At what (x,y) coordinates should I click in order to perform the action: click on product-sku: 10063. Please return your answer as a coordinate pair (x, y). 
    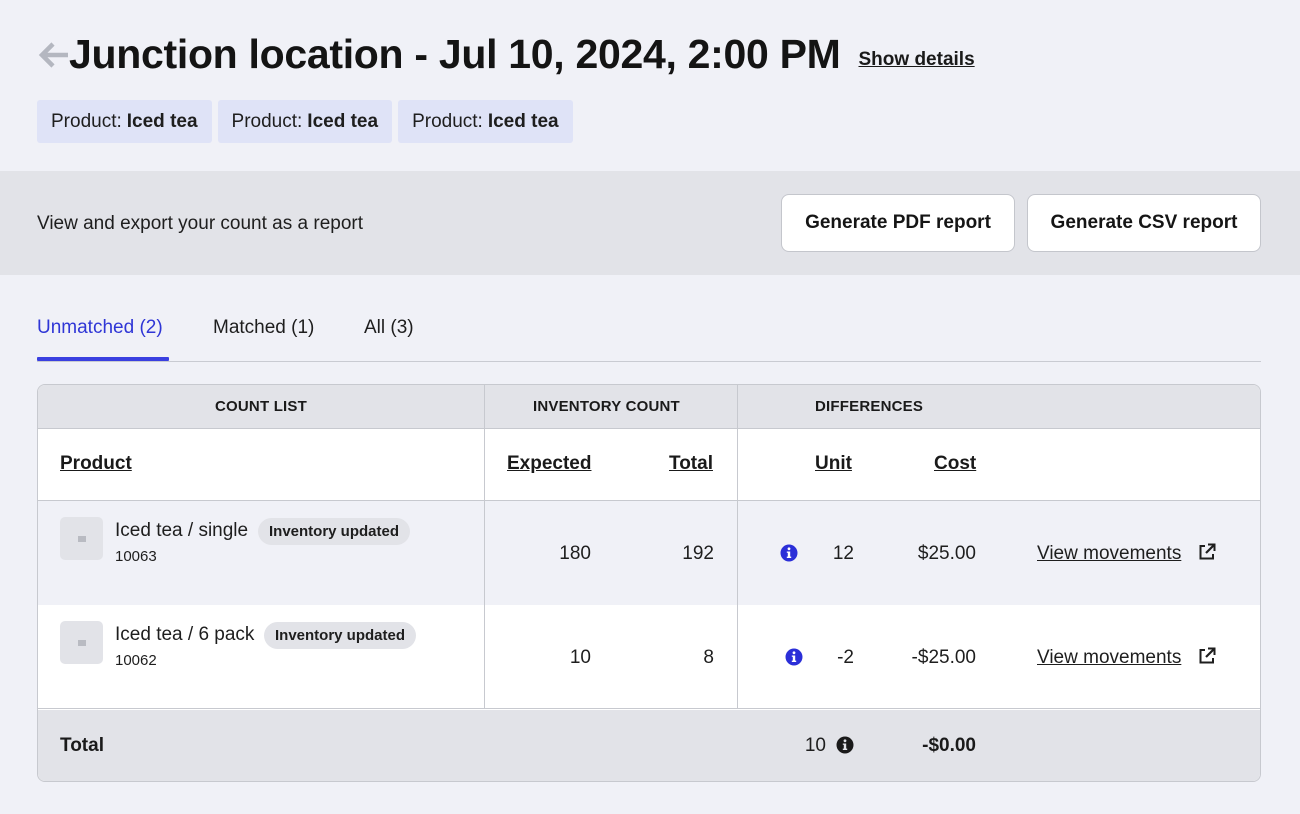
    Looking at the image, I should click on (136, 556).